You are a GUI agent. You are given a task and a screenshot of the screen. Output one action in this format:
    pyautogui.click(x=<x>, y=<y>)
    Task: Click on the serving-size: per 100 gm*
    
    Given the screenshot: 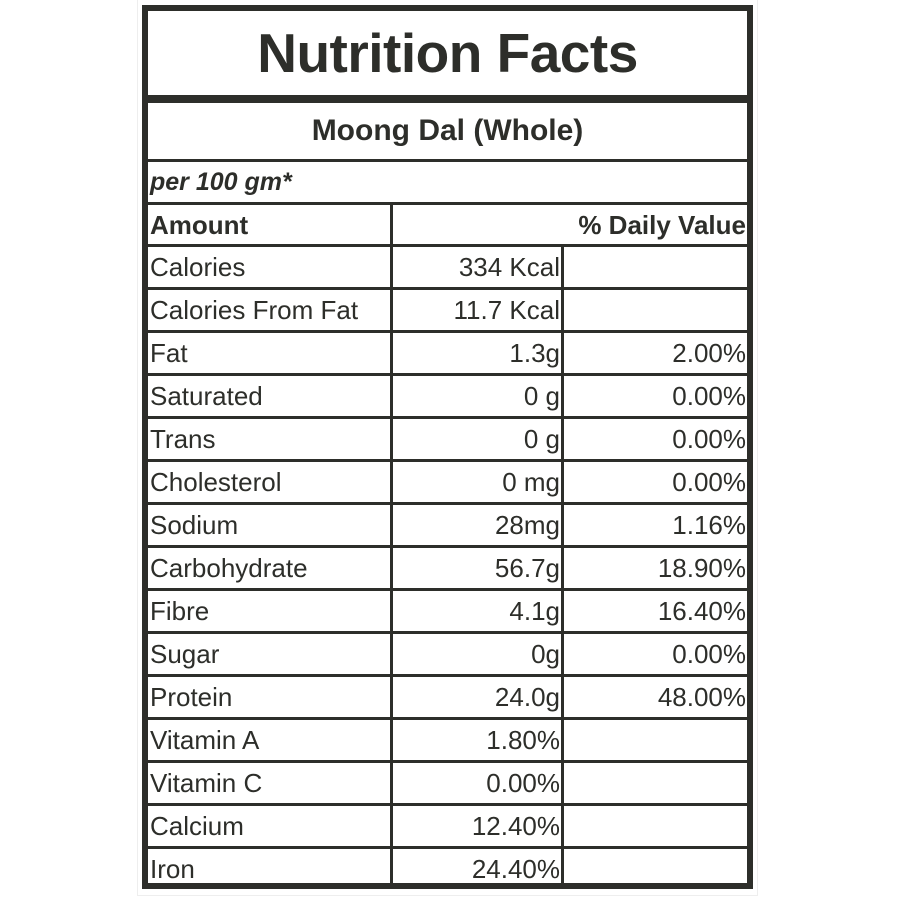 What is the action you would take?
    pyautogui.click(x=221, y=181)
    